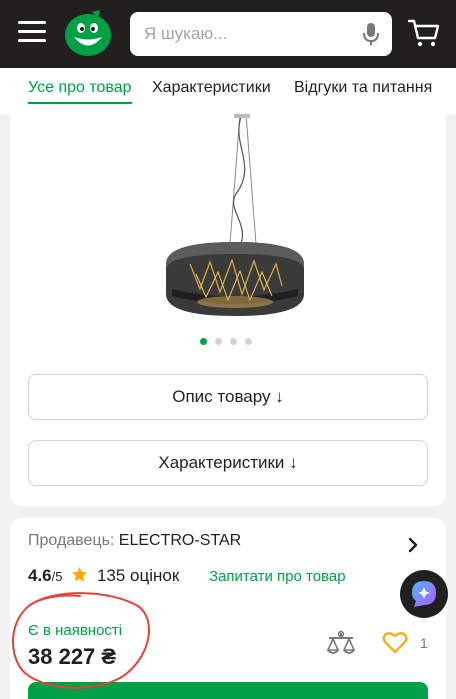 The width and height of the screenshot is (456, 699). What do you see at coordinates (88, 34) in the screenshot?
I see `rozetka-logo` at bounding box center [88, 34].